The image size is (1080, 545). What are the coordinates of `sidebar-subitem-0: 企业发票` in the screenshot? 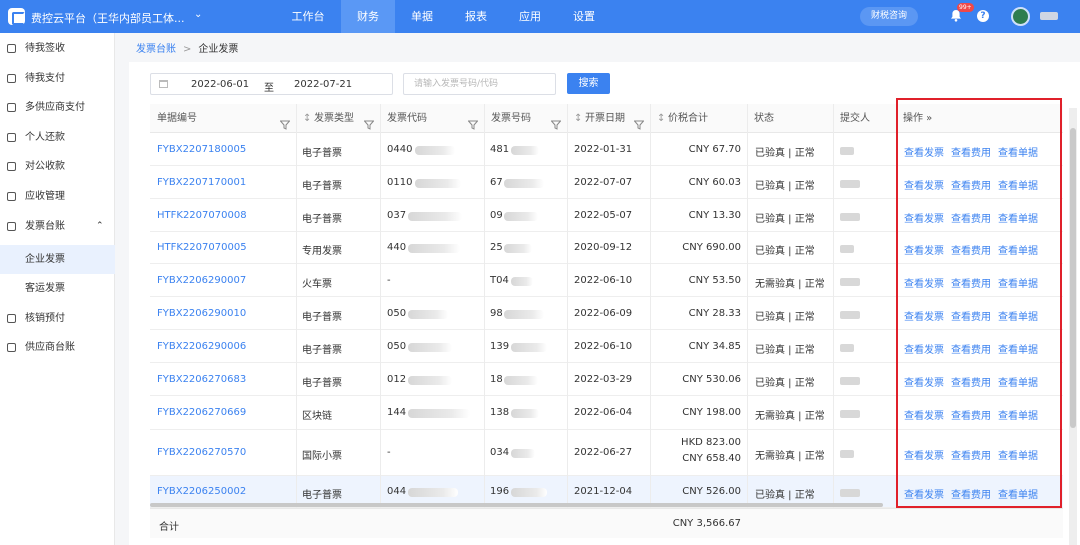 It's located at (57, 259).